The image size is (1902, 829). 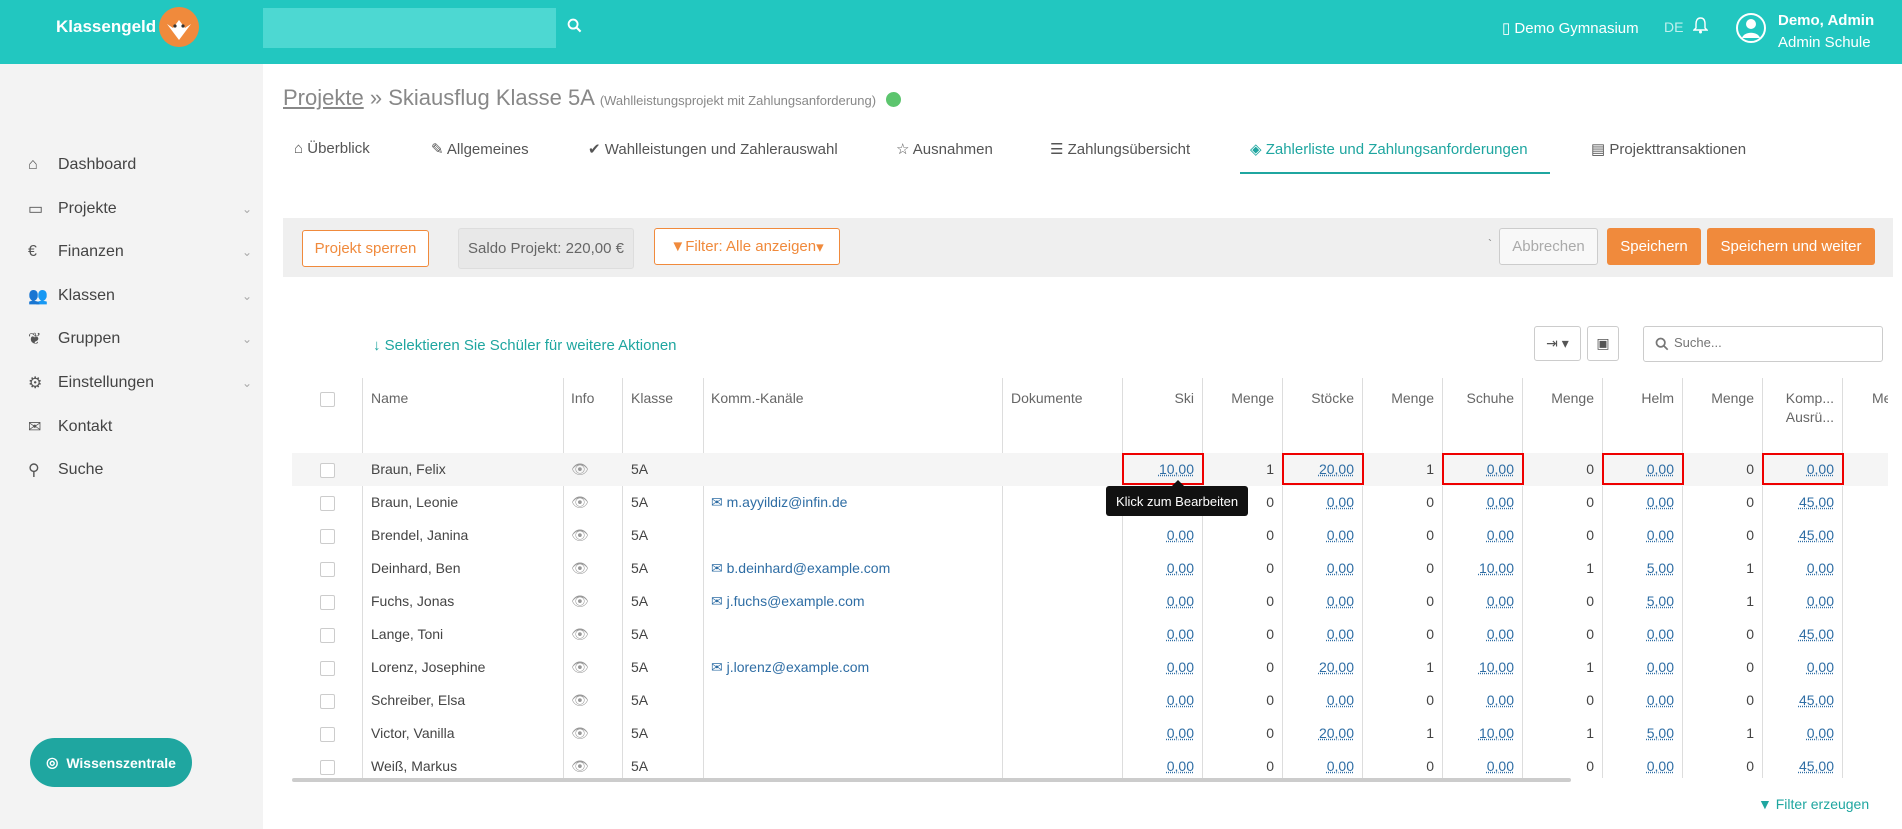 I want to click on knowledge-center-button: ◎ Wissenszentrale, so click(x=111, y=762).